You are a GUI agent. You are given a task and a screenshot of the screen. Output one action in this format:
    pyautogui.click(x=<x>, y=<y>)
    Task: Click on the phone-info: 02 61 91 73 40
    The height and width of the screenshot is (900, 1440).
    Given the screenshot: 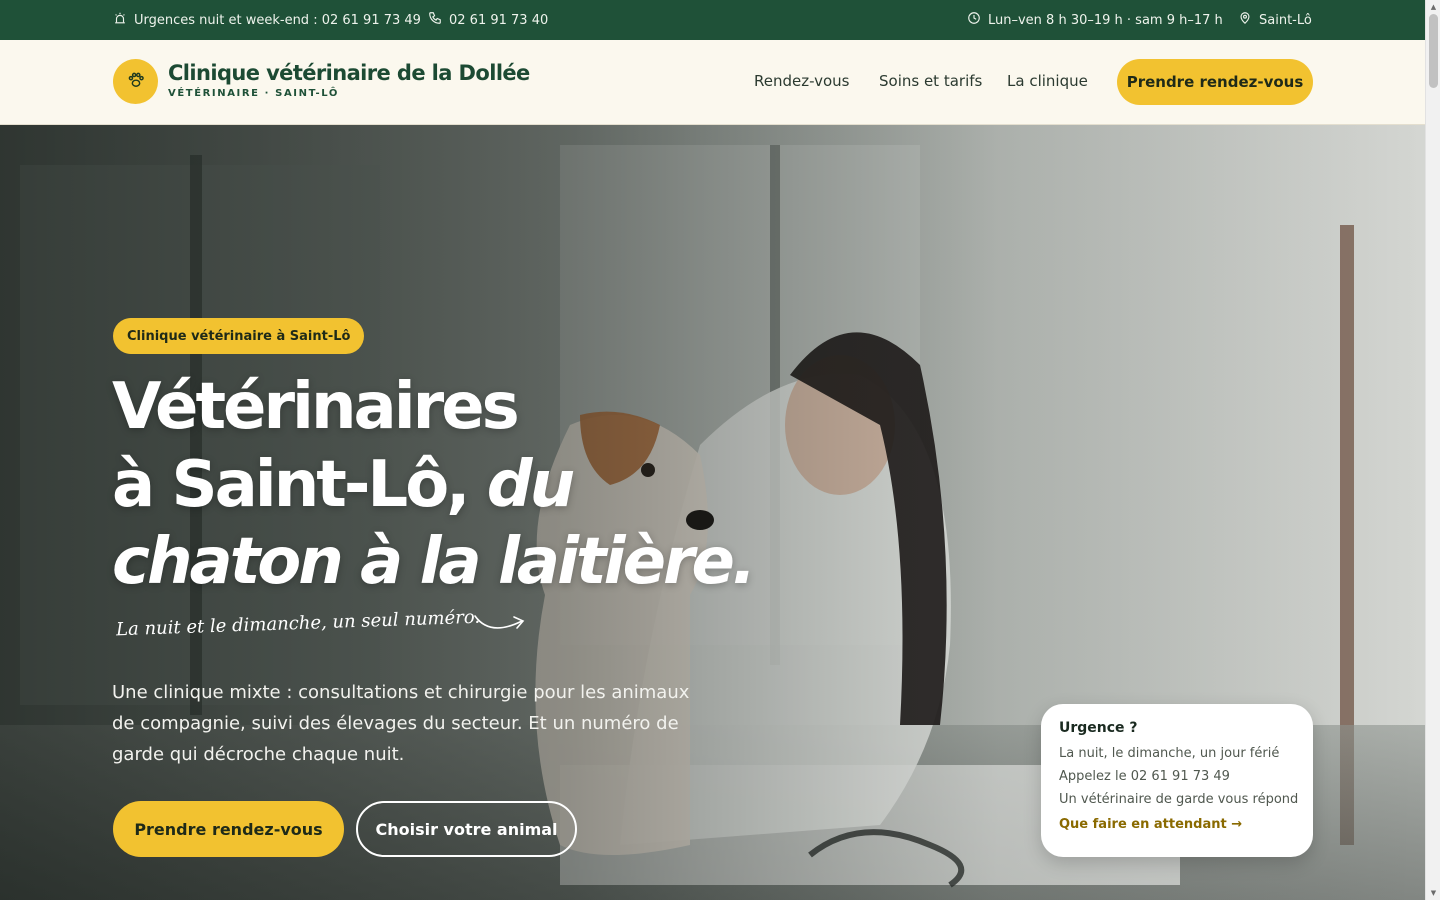 What is the action you would take?
    pyautogui.click(x=488, y=20)
    